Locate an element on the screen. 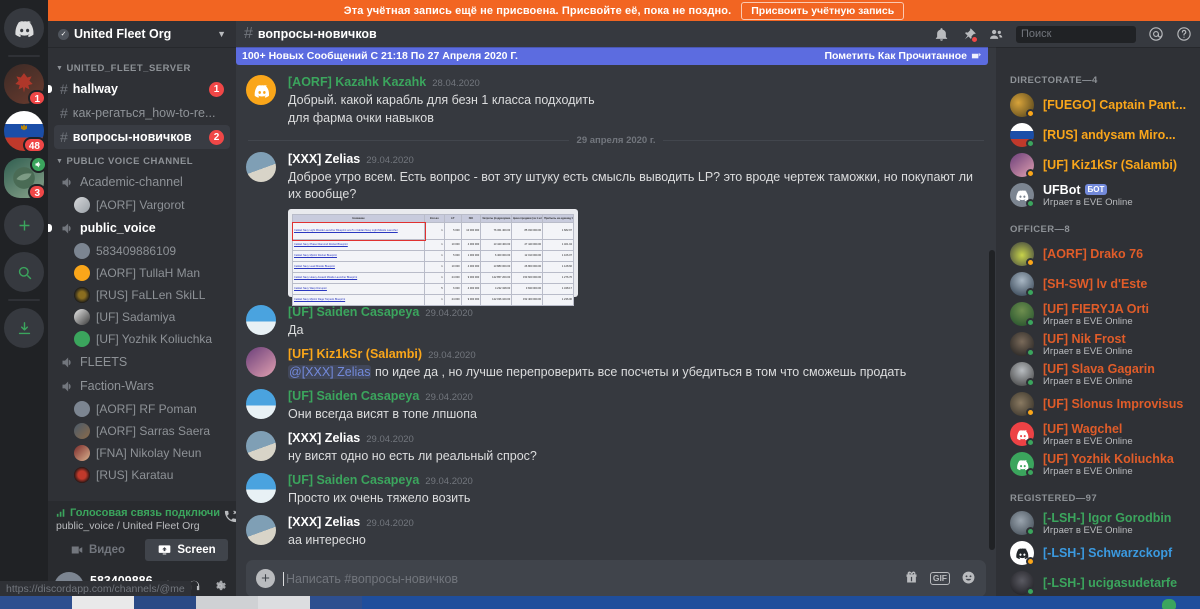 Image resolution: width=1200 pixels, height=609 pixels. gift-icon is located at coordinates (911, 579).